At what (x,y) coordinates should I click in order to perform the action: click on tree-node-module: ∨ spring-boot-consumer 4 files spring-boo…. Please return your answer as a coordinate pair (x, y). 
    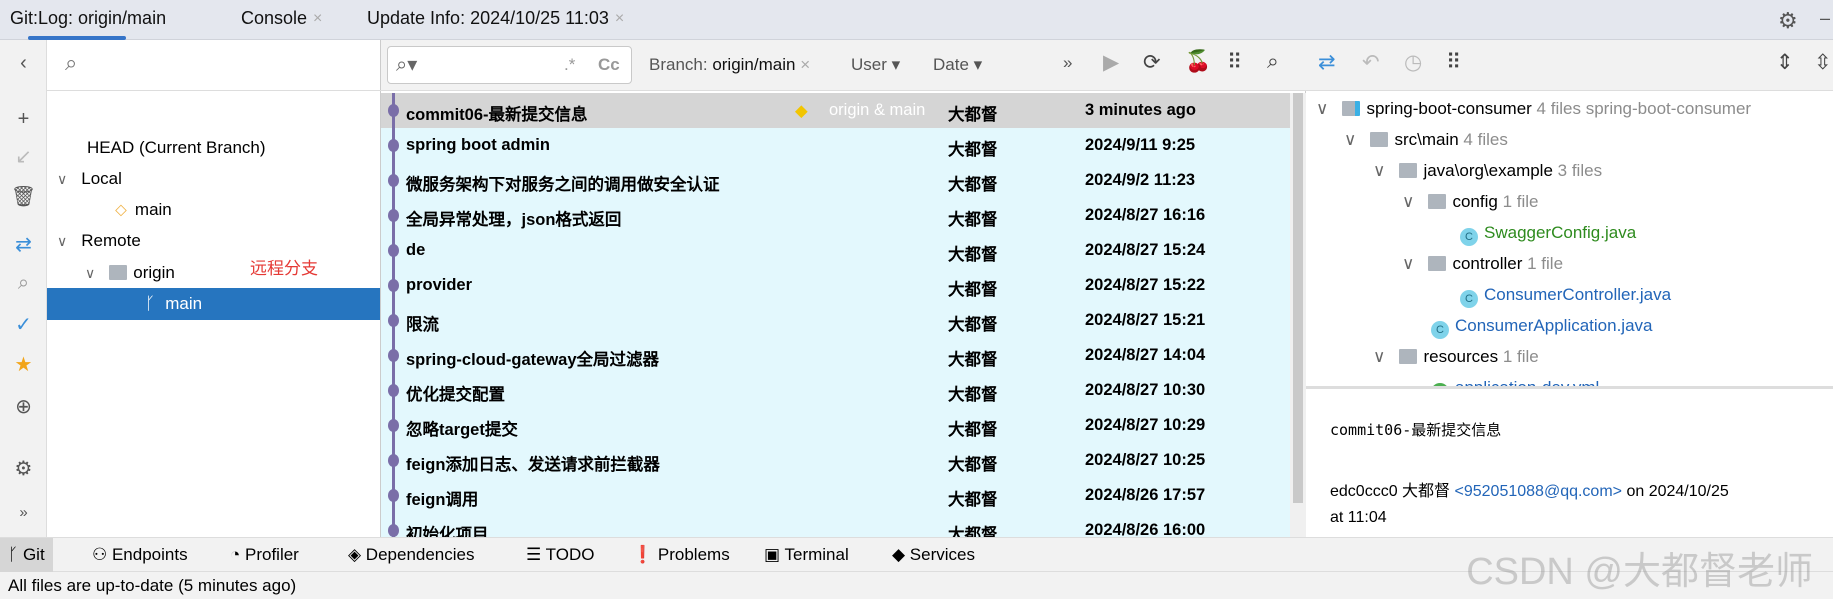
    Looking at the image, I should click on (1533, 108).